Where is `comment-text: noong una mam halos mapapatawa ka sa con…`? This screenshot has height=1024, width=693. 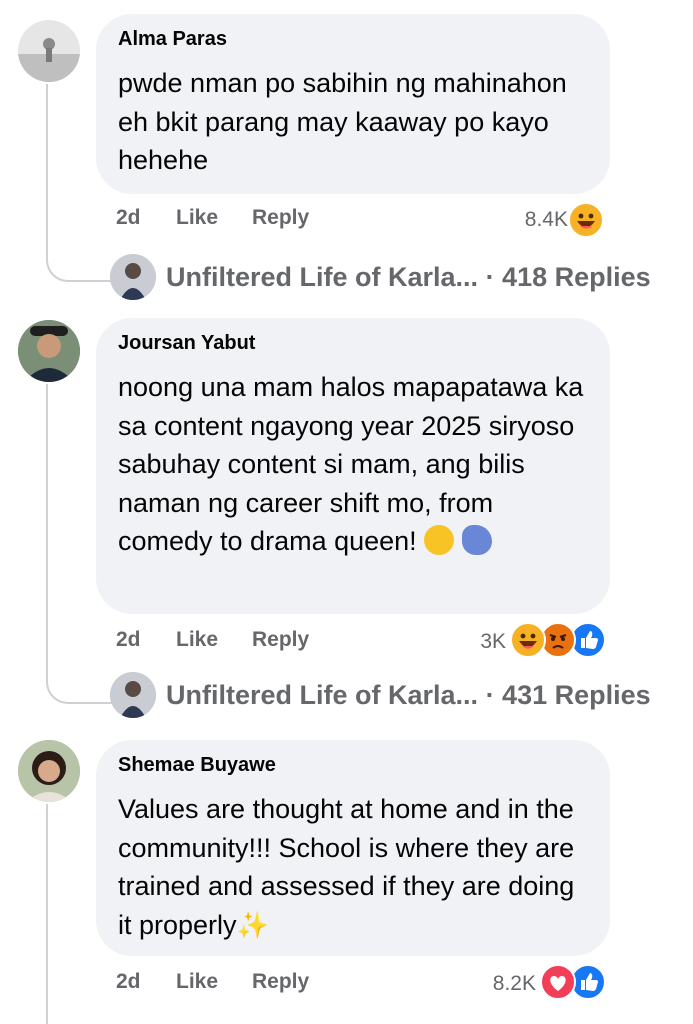 comment-text: noong una mam halos mapapatawa ka sa con… is located at coordinates (353, 464).